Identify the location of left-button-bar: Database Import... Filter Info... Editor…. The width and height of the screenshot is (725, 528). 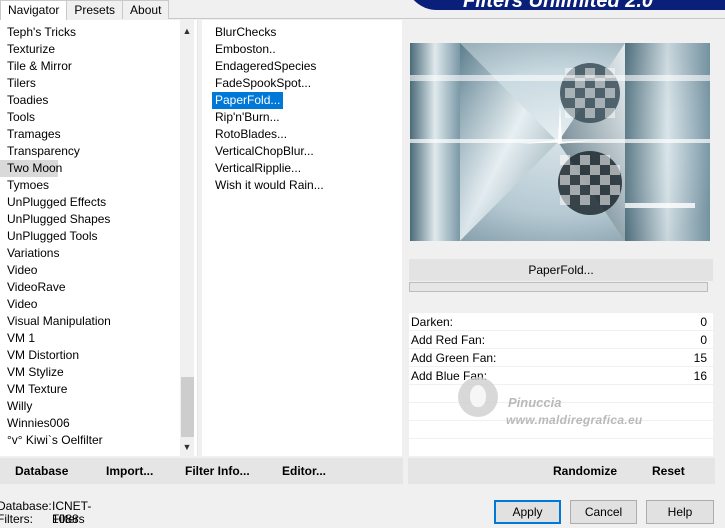
(201, 471).